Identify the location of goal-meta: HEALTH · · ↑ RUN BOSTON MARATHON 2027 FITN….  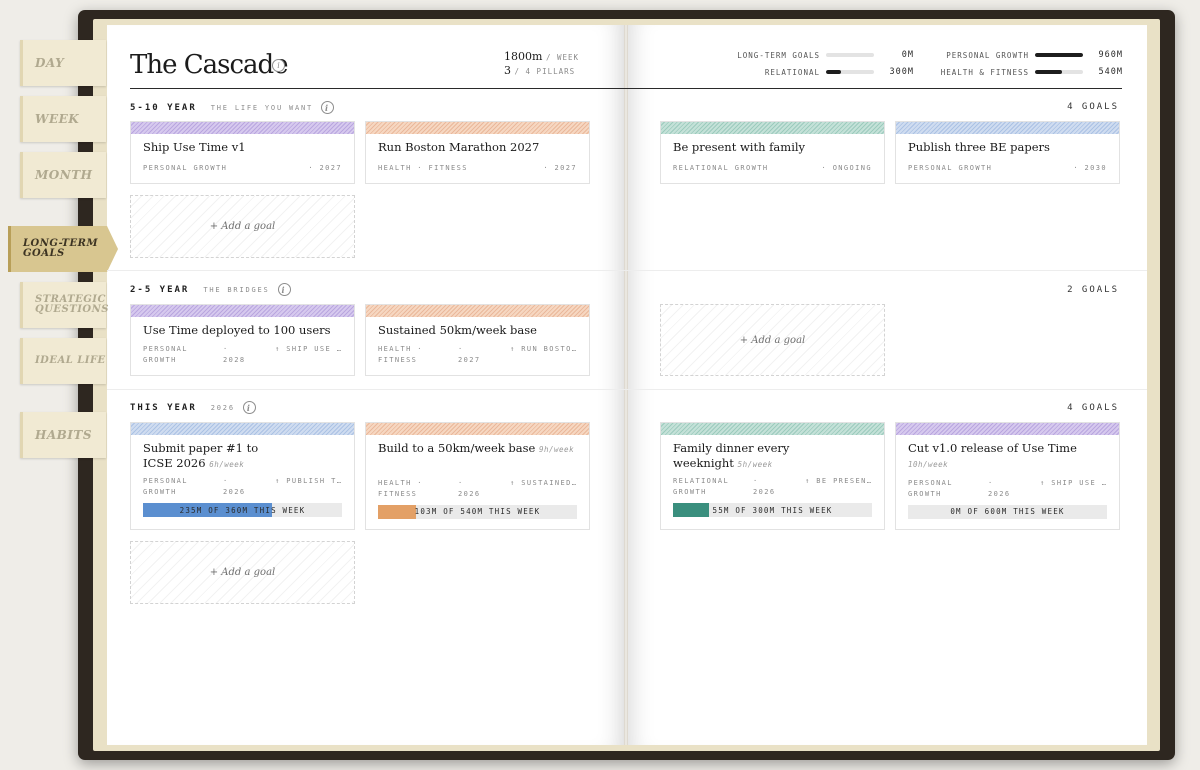
(477, 355).